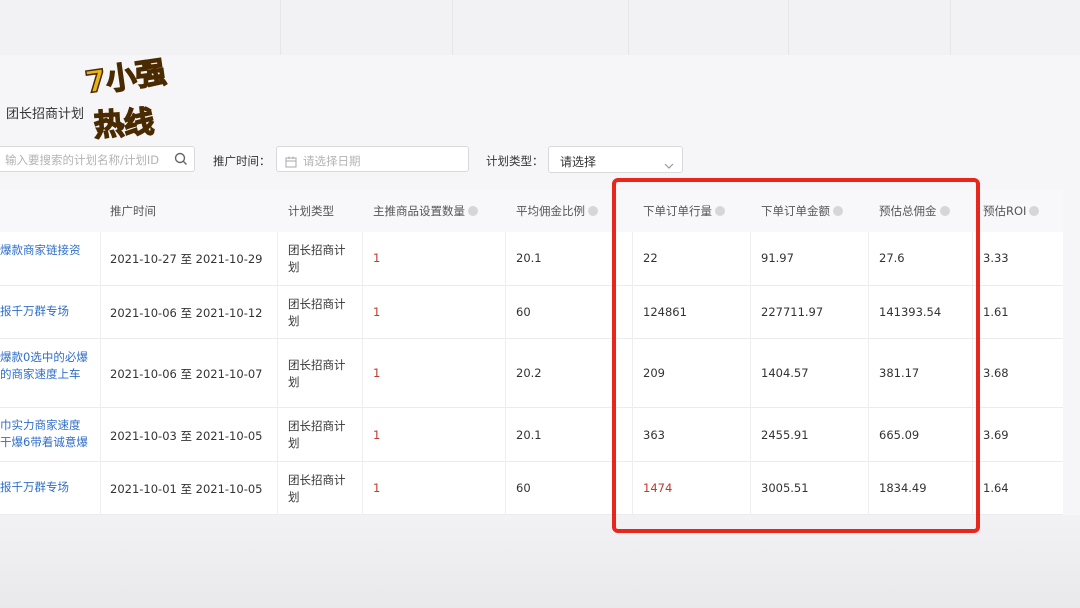 The height and width of the screenshot is (608, 1080). I want to click on calendar-icon, so click(291, 162).